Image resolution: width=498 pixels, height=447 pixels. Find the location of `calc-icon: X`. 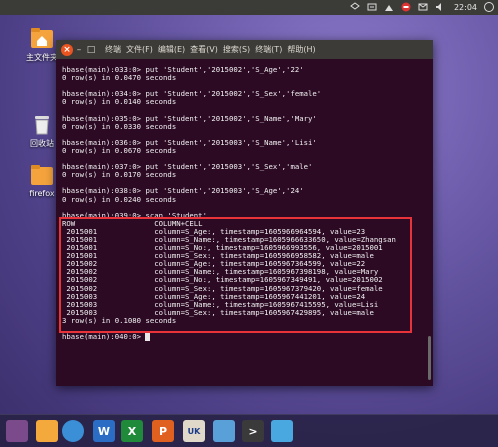

calc-icon: X is located at coordinates (132, 431).